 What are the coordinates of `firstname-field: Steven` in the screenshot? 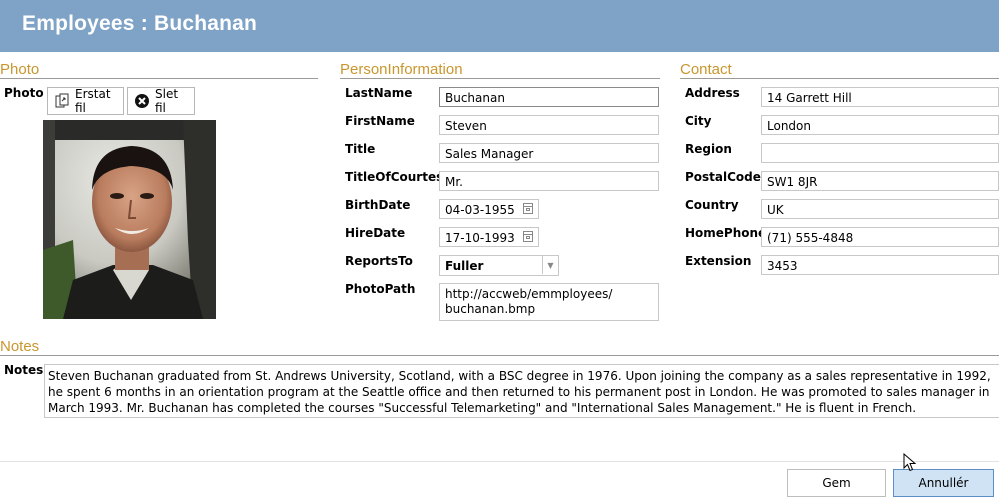 It's located at (549, 125).